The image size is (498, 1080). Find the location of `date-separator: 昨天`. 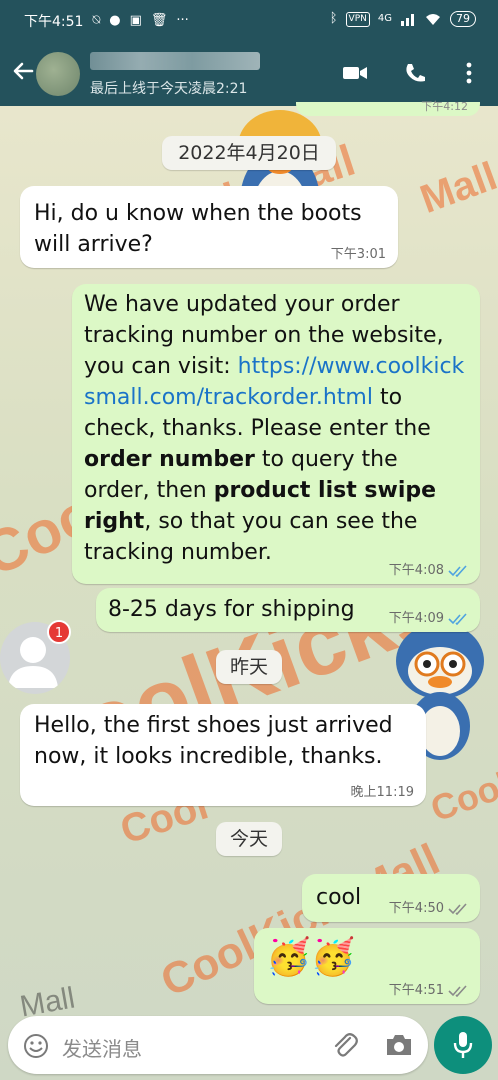

date-separator: 昨天 is located at coordinates (249, 667).